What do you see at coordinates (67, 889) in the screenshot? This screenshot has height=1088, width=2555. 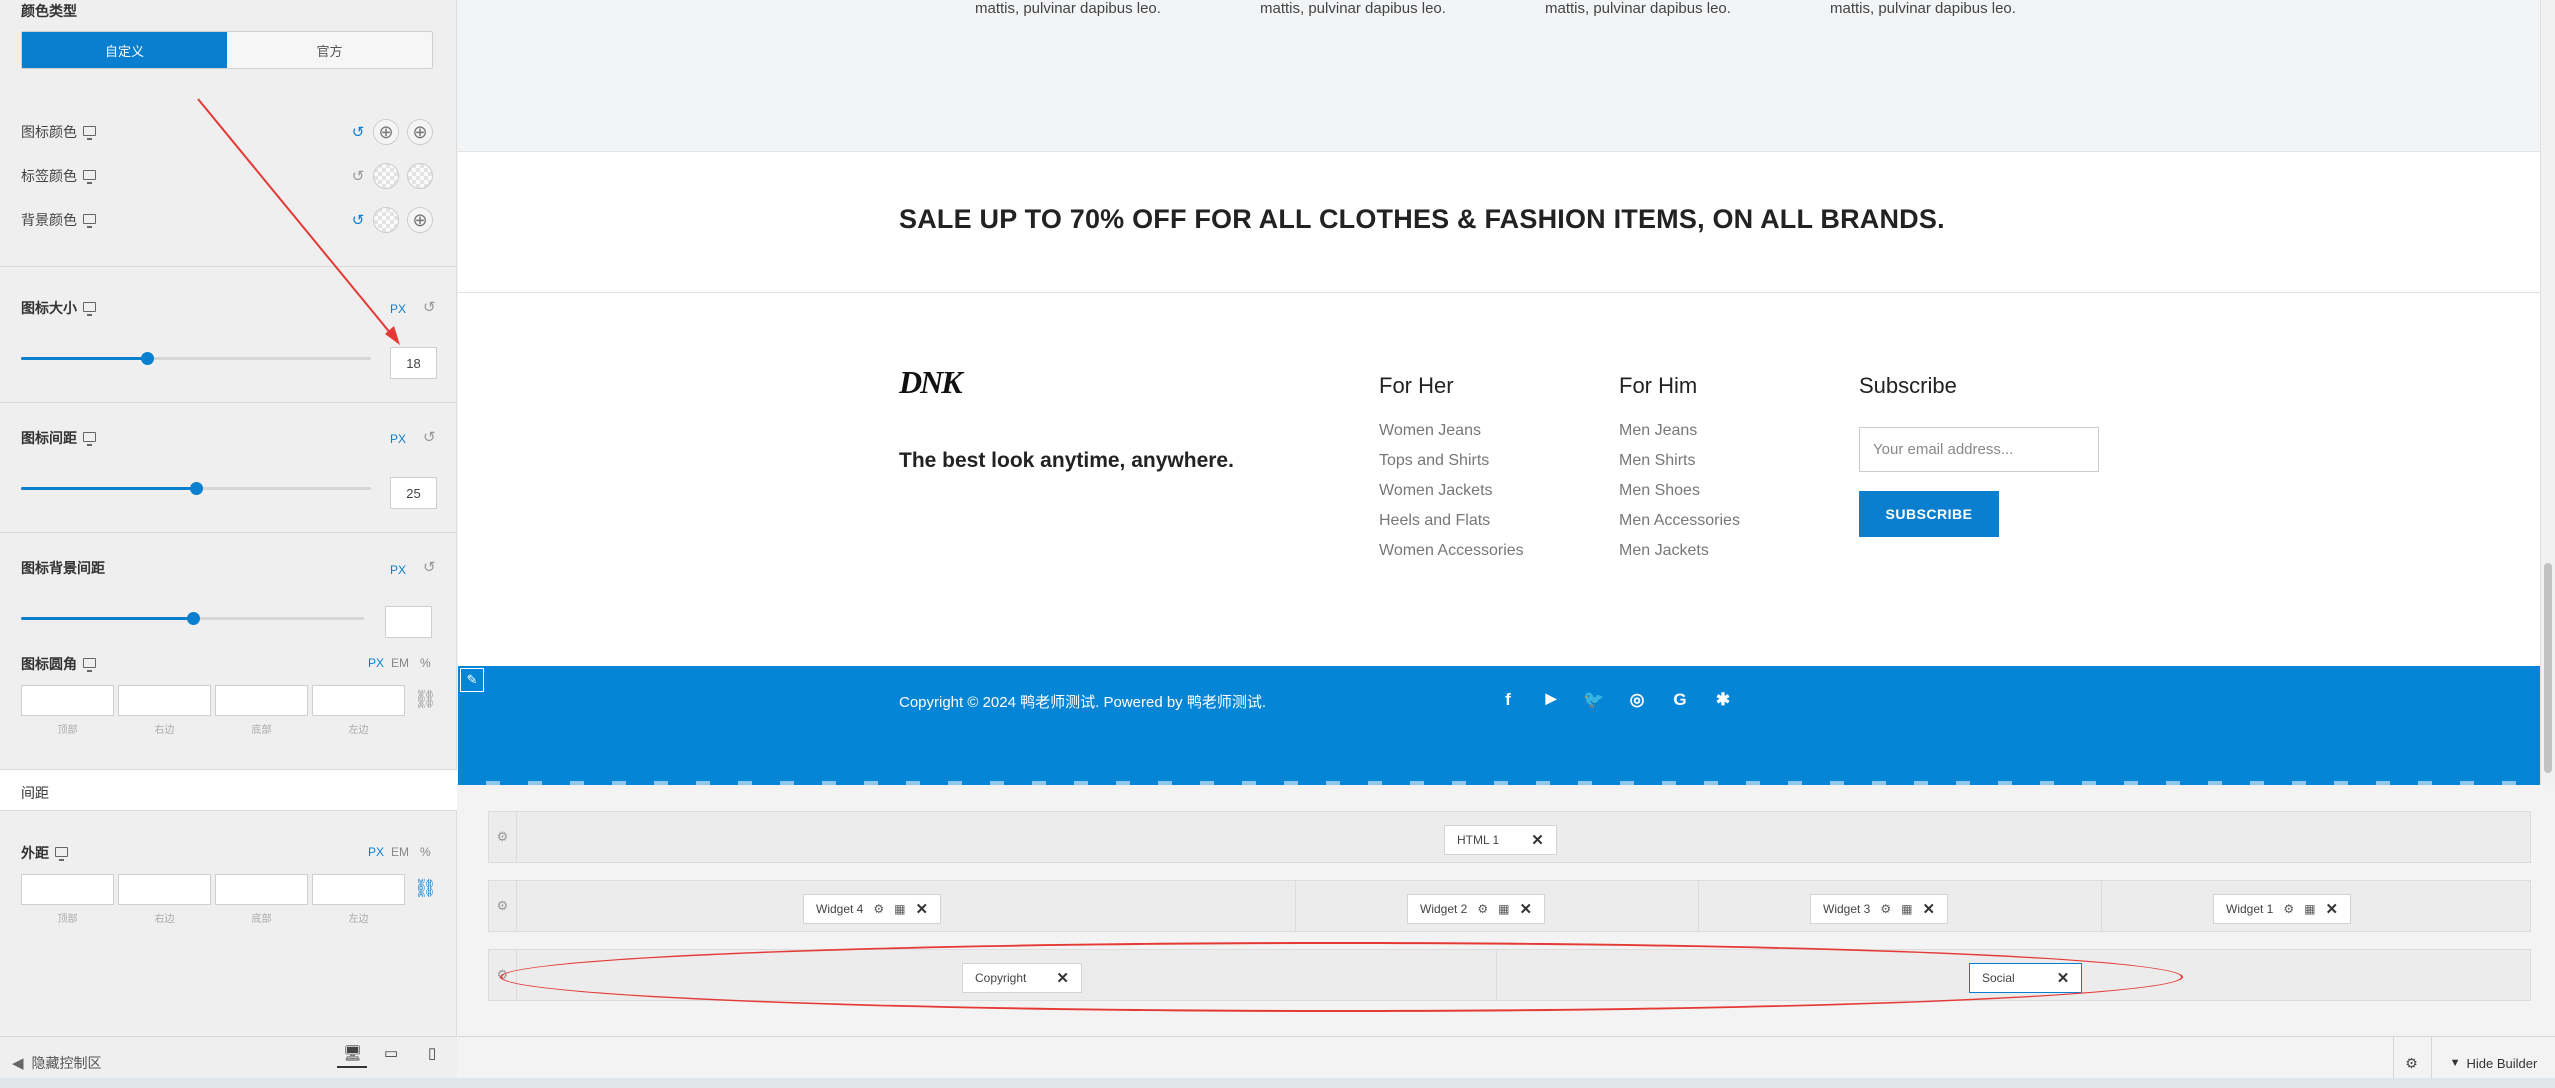 I see `margin-top-input` at bounding box center [67, 889].